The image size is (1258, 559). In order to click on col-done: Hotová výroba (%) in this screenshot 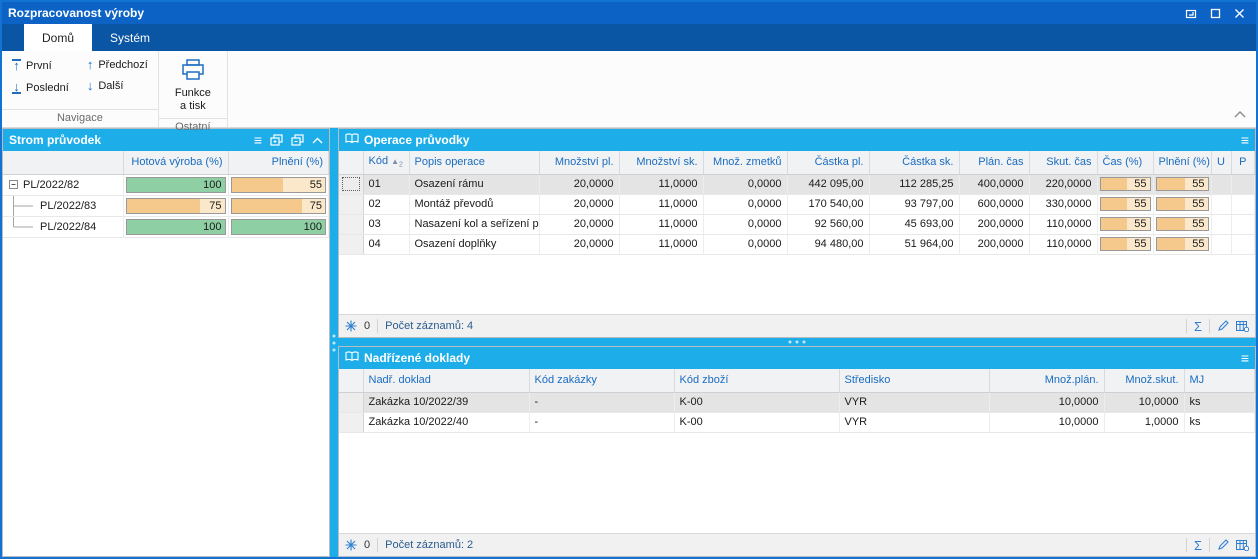, I will do `click(176, 163)`.